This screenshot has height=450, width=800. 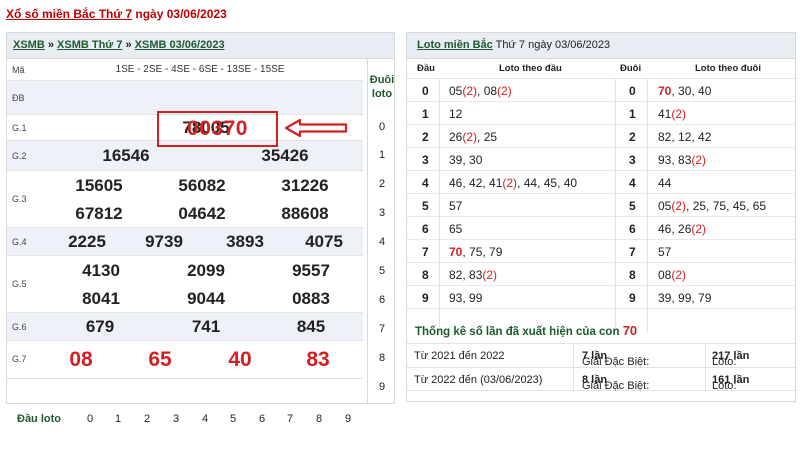 I want to click on prize-number: 08, so click(x=81, y=359).